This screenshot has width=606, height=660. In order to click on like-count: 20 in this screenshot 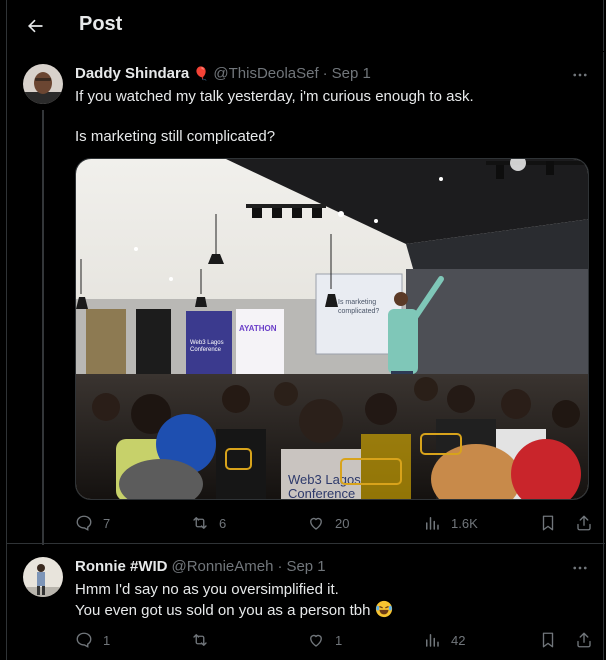, I will do `click(342, 523)`.